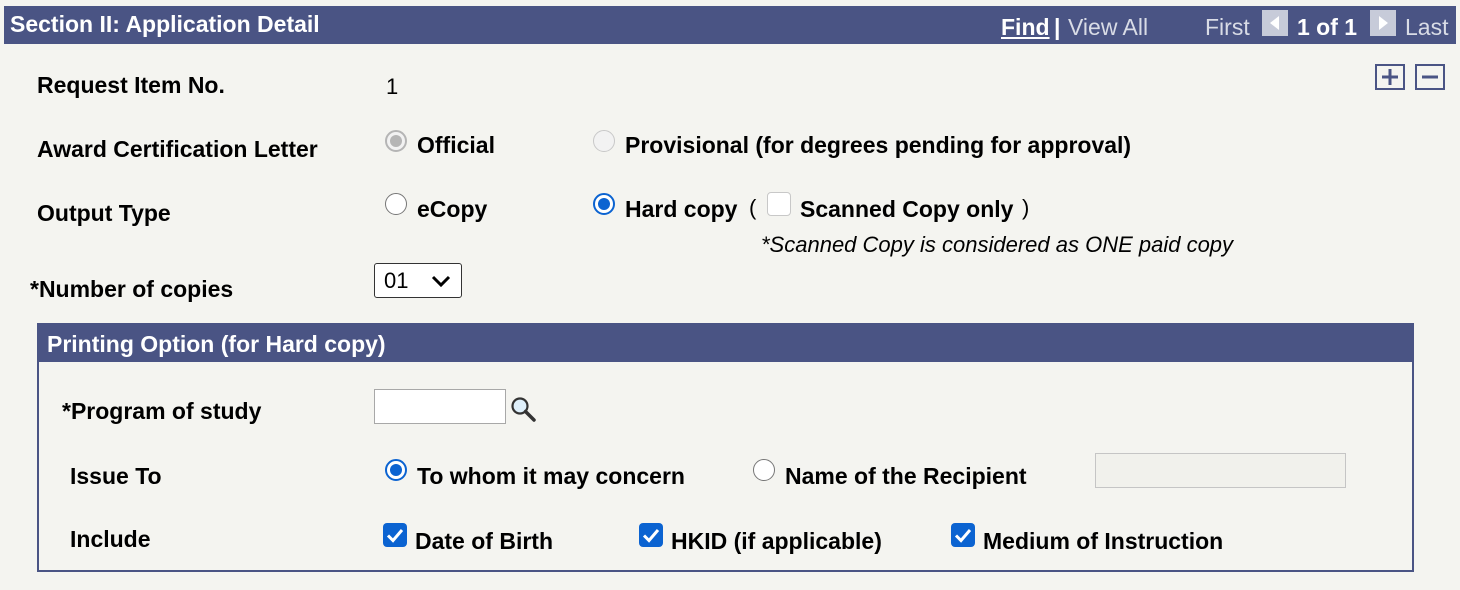 This screenshot has width=1460, height=590. I want to click on hard-copy-radio, so click(604, 204).